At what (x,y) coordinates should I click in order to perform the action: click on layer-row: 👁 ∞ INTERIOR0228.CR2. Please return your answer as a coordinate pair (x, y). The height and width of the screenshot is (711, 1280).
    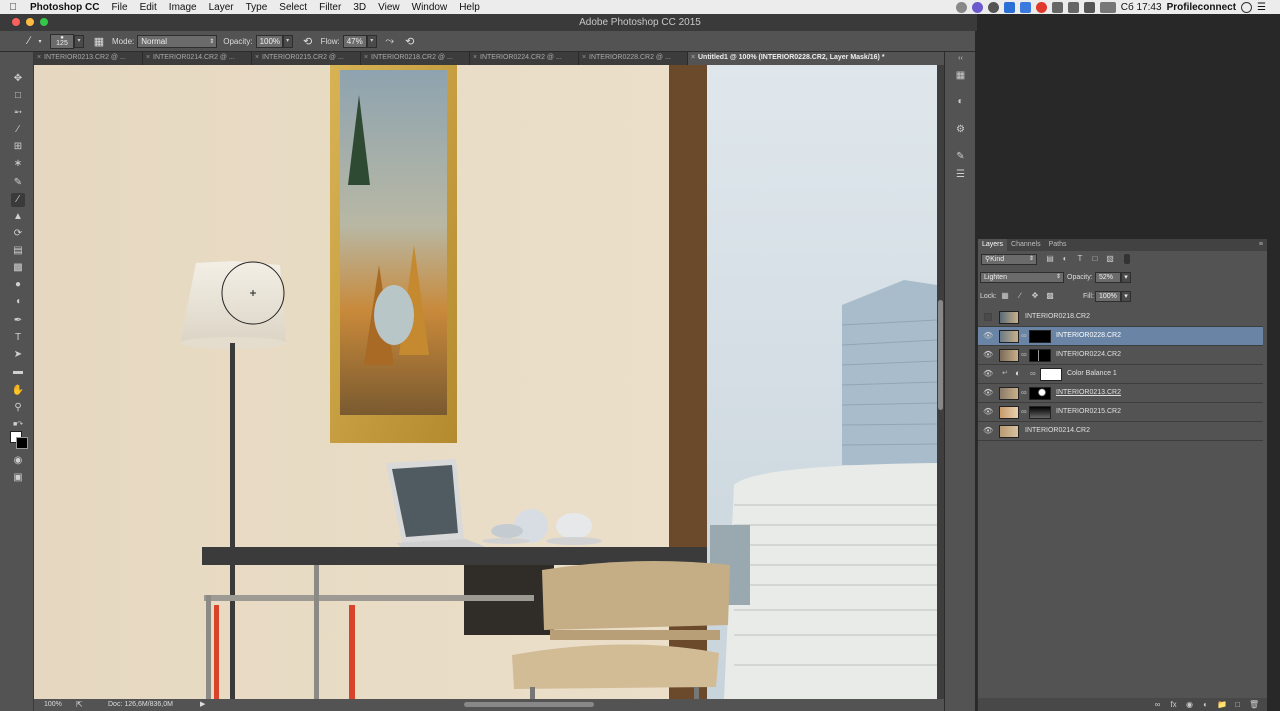
    Looking at the image, I should click on (1120, 336).